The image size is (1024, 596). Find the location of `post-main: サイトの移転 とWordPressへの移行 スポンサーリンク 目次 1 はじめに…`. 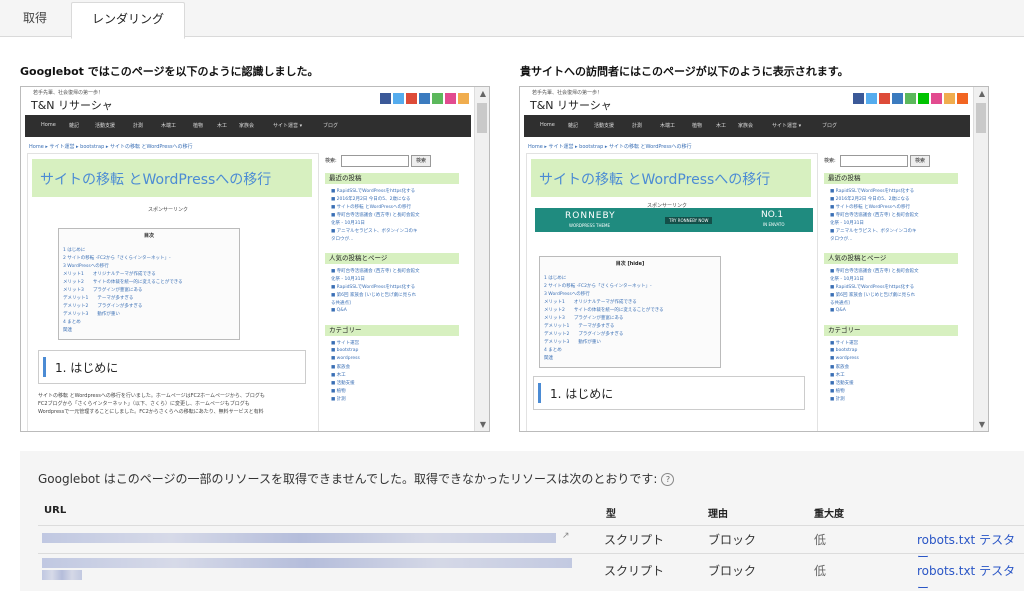

post-main: サイトの移転 とWordPressへの移行 スポンサーリンク 目次 1 はじめに… is located at coordinates (173, 292).